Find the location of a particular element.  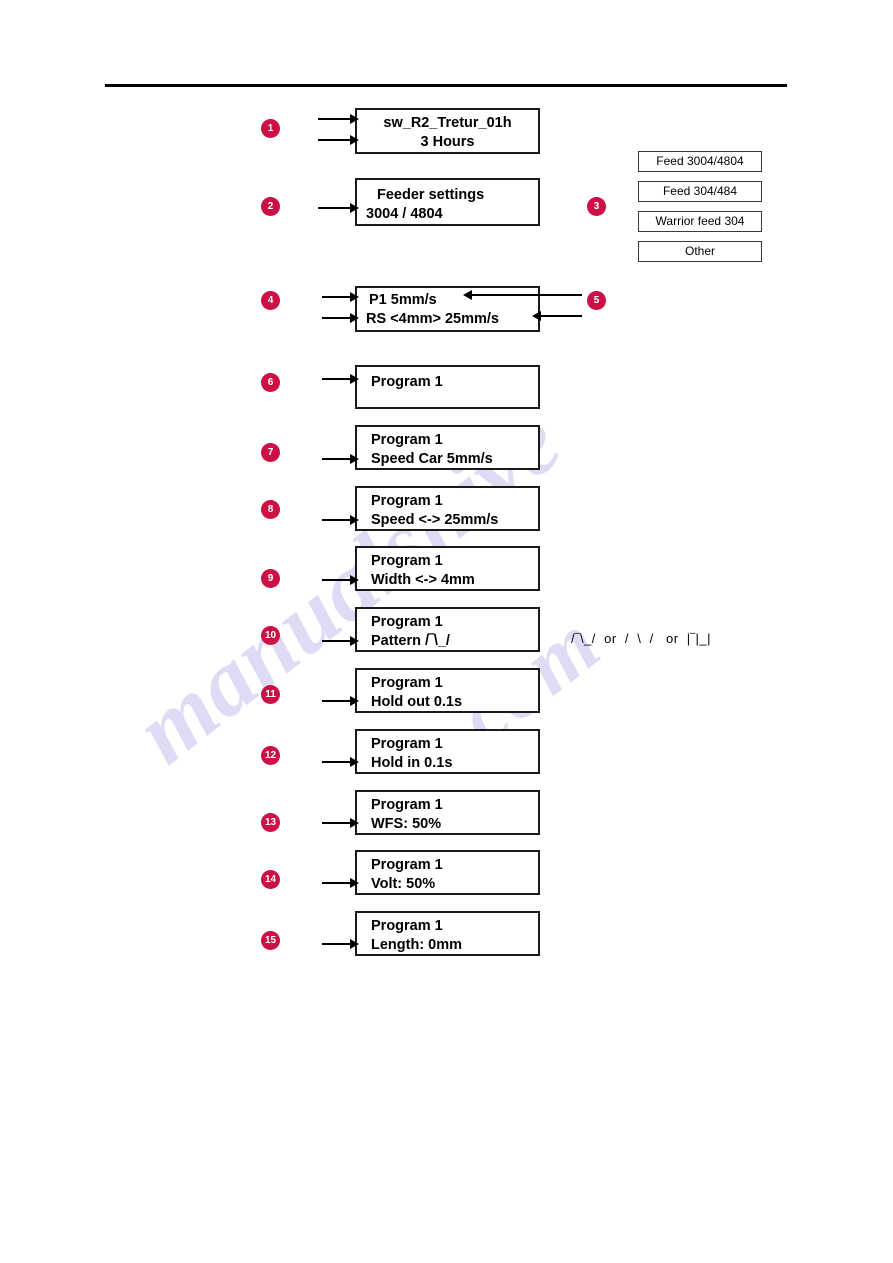

arrow-head-4b is located at coordinates (354, 318).